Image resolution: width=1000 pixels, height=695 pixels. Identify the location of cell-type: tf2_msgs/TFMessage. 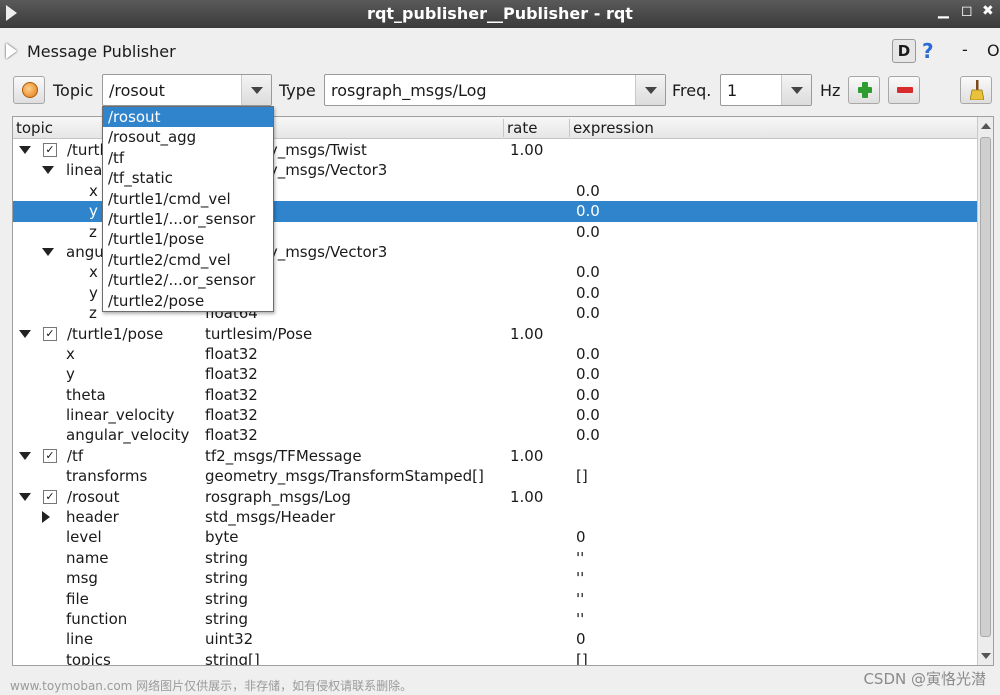
(283, 455).